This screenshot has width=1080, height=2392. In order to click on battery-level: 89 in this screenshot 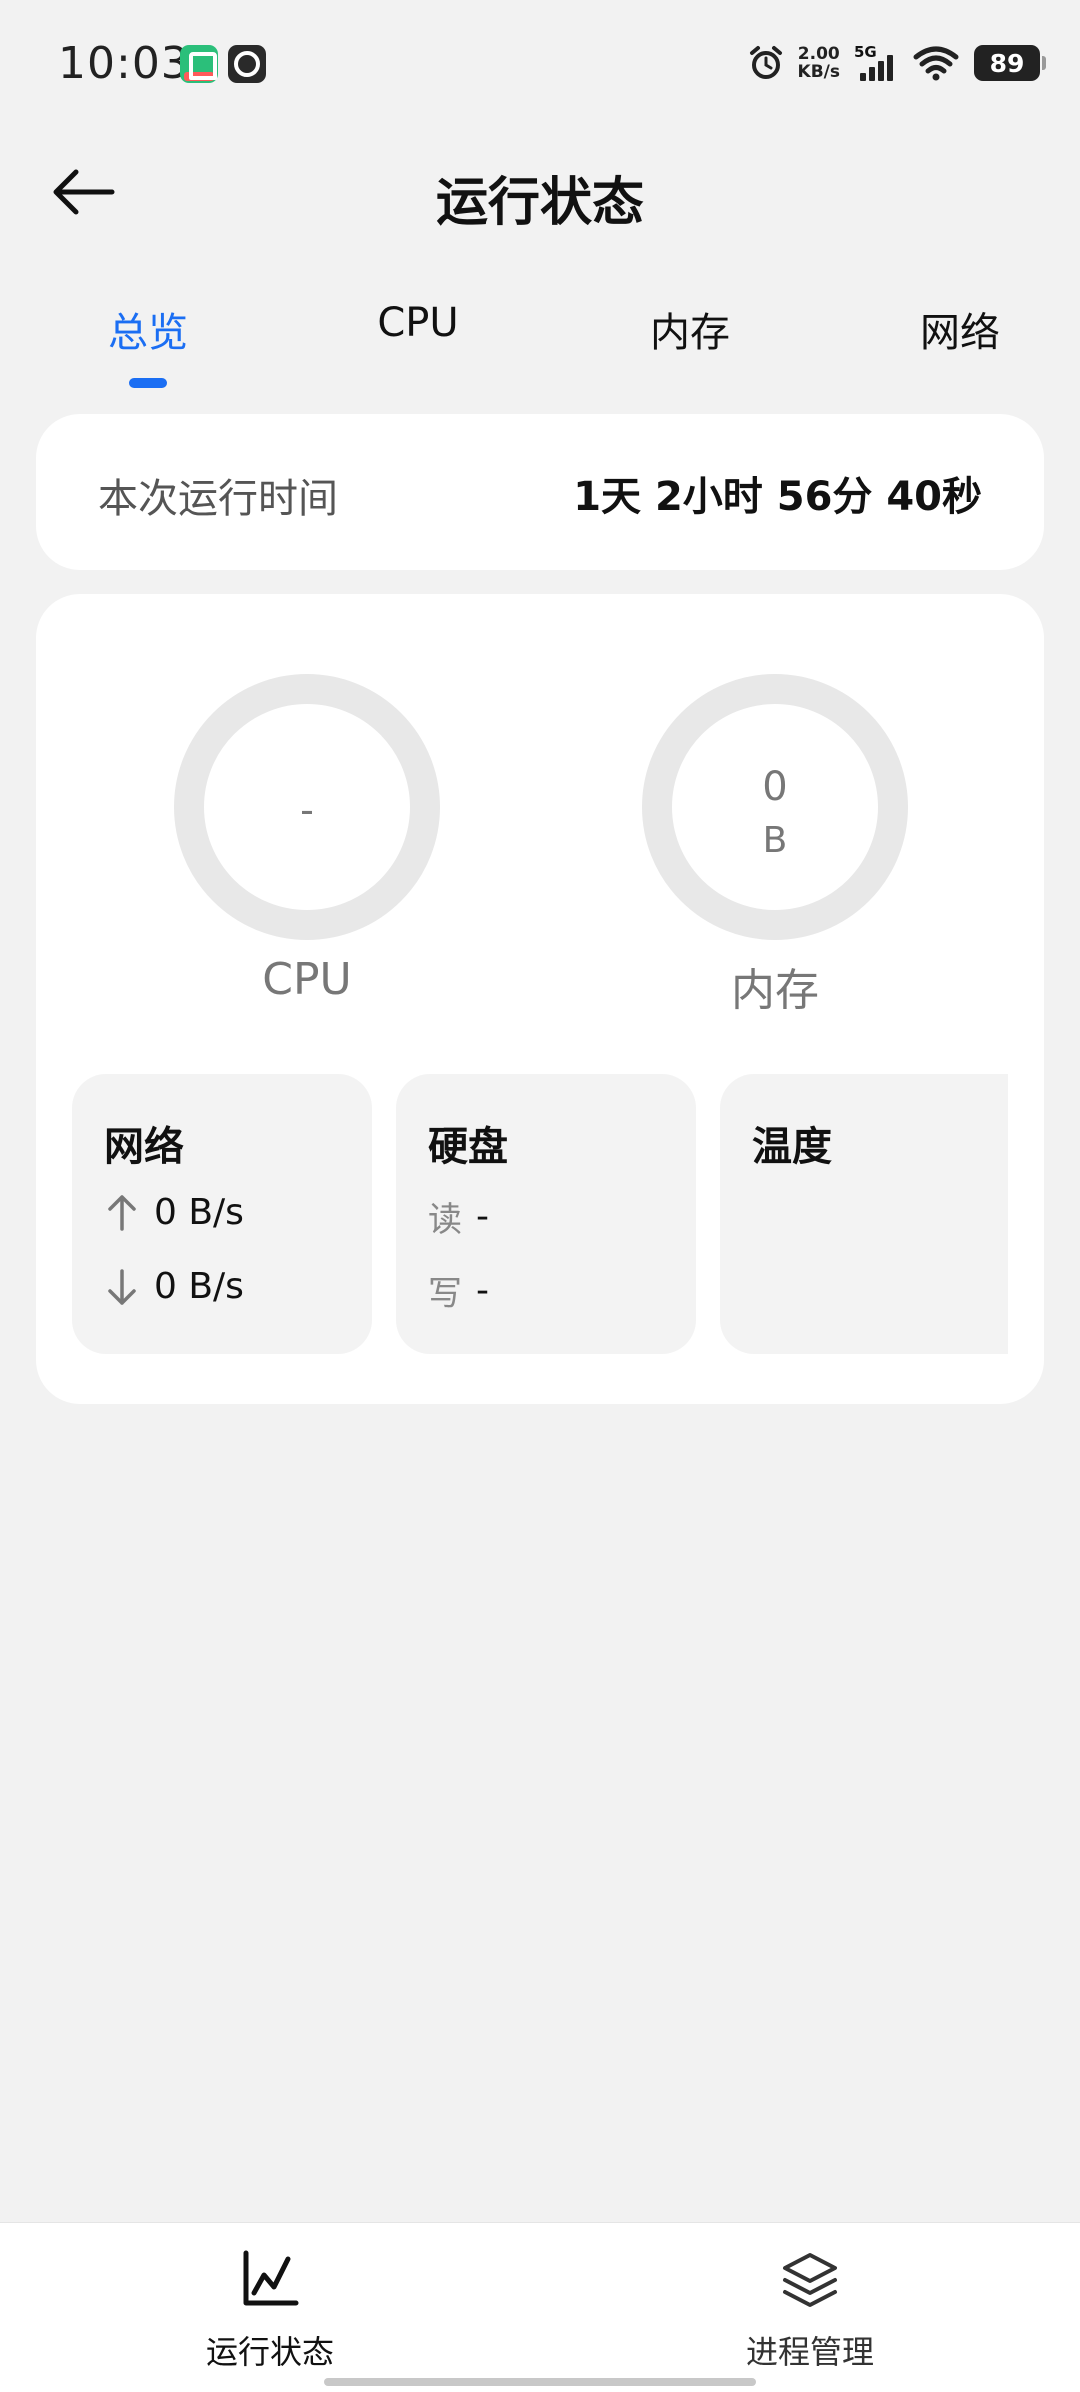, I will do `click(1007, 63)`.